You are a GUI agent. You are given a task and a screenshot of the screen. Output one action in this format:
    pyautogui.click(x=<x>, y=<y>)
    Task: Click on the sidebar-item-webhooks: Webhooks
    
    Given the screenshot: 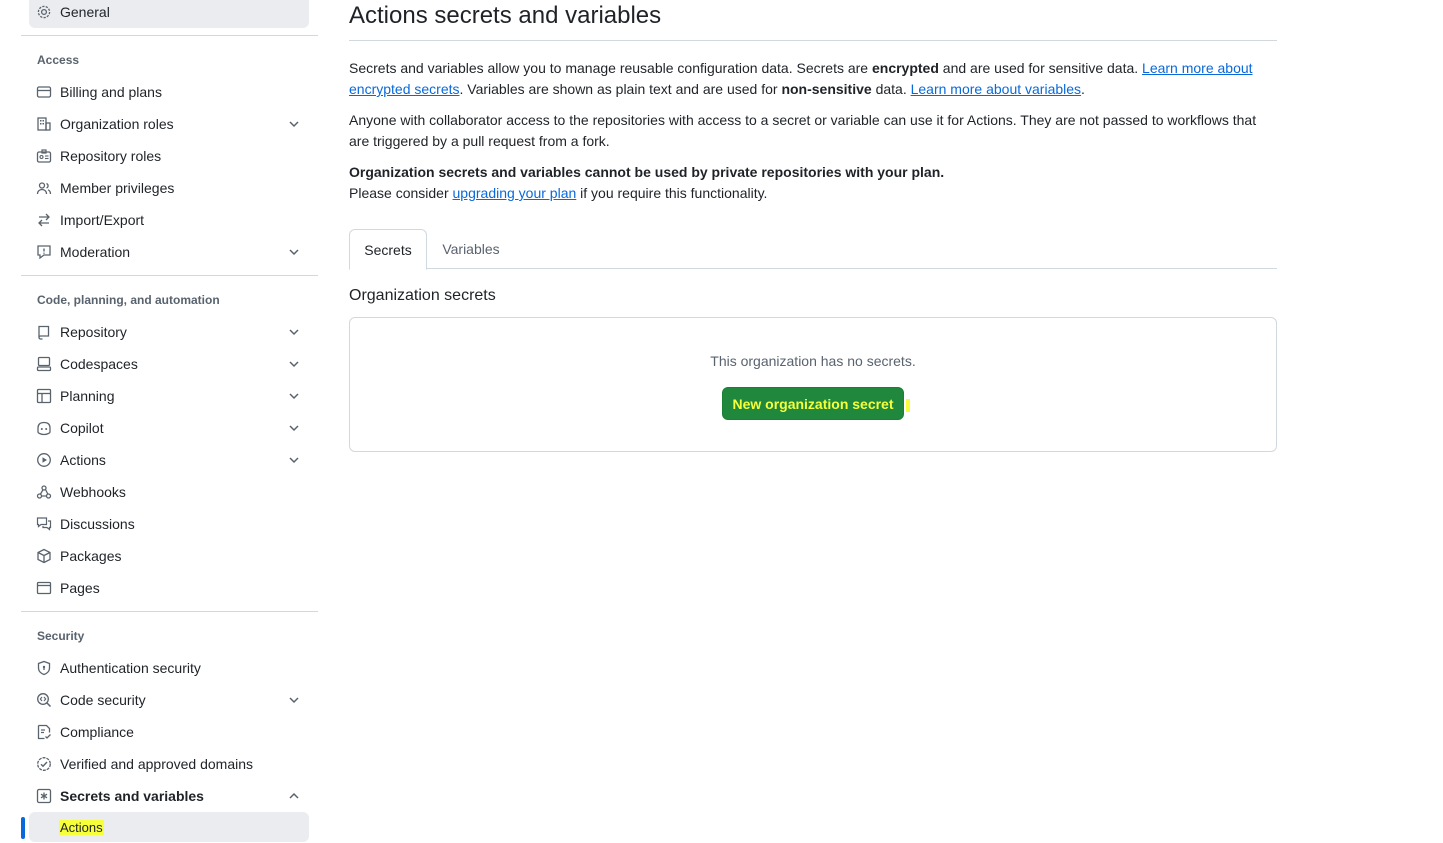 What is the action you would take?
    pyautogui.click(x=169, y=492)
    